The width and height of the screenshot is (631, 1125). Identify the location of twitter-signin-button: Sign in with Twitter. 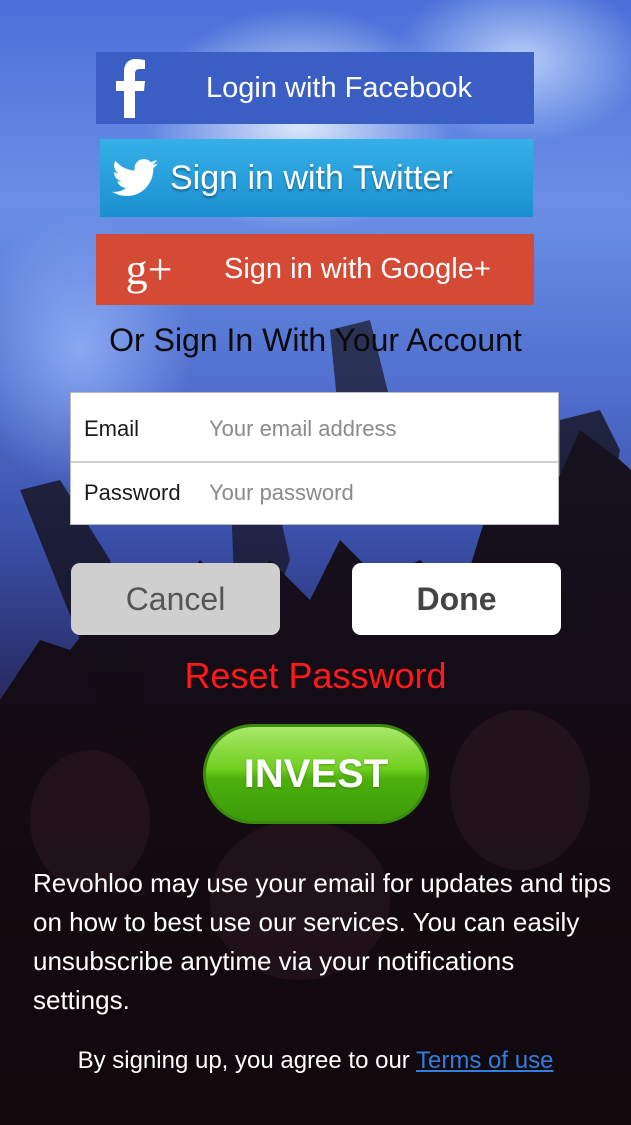
(316, 178).